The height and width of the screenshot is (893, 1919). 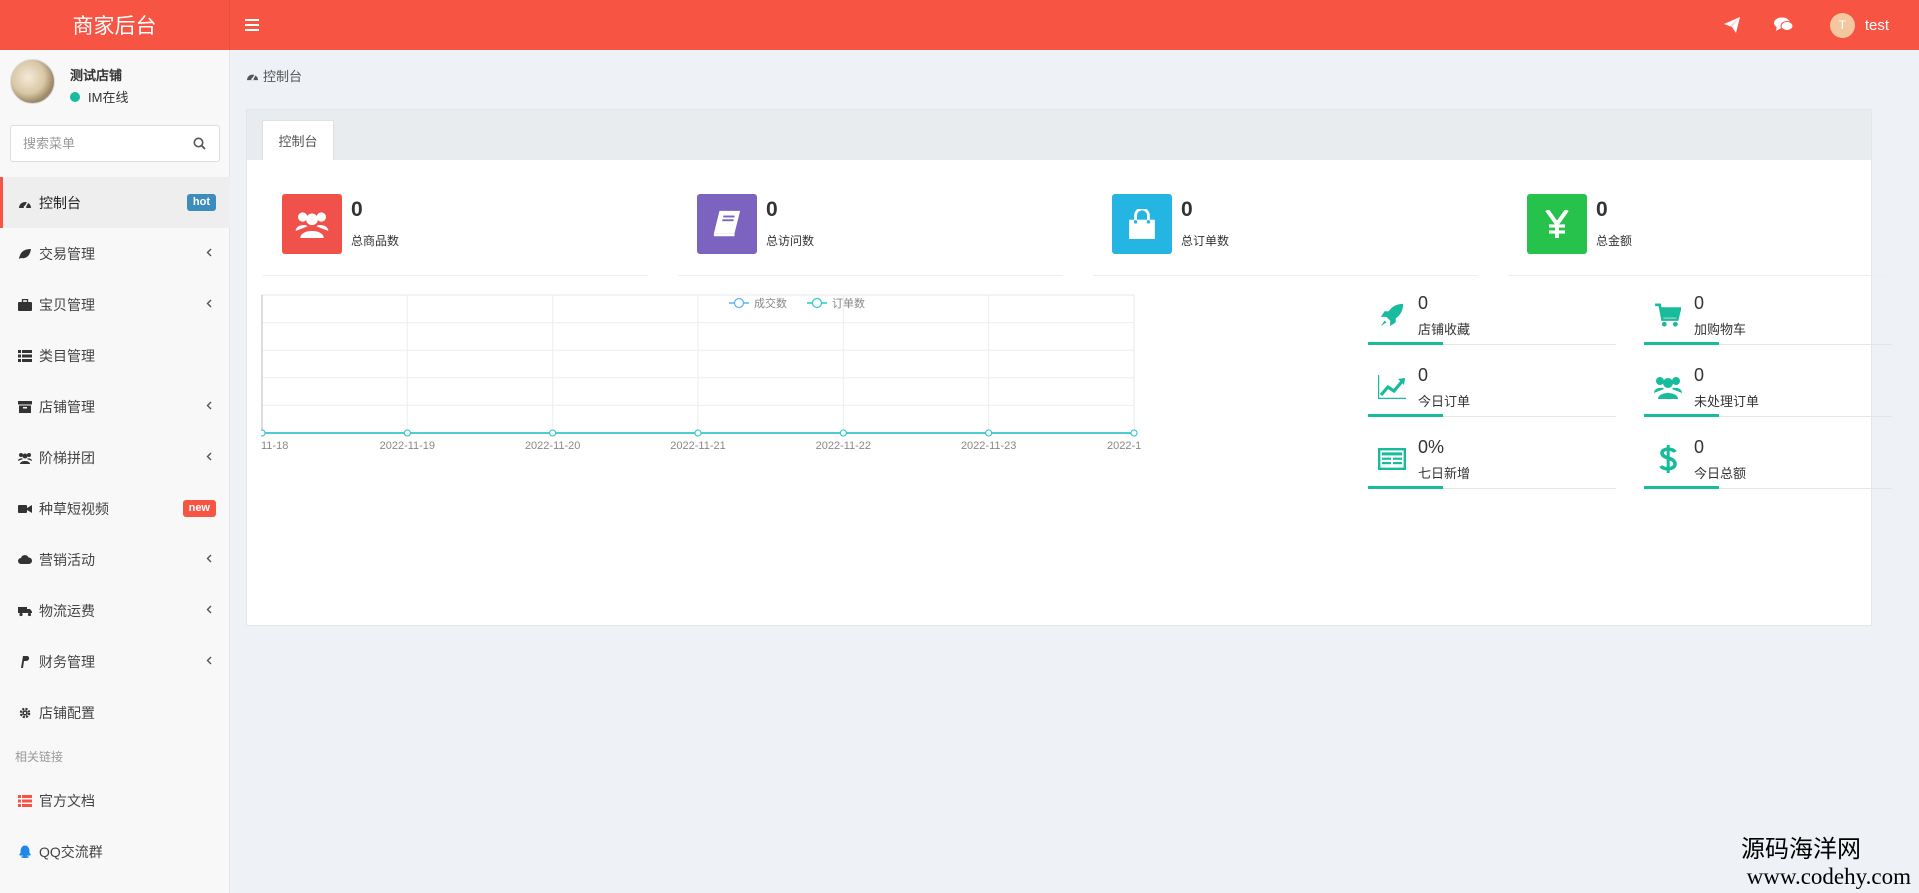 I want to click on stat-card-visits: 0 总访问数, so click(x=870, y=235).